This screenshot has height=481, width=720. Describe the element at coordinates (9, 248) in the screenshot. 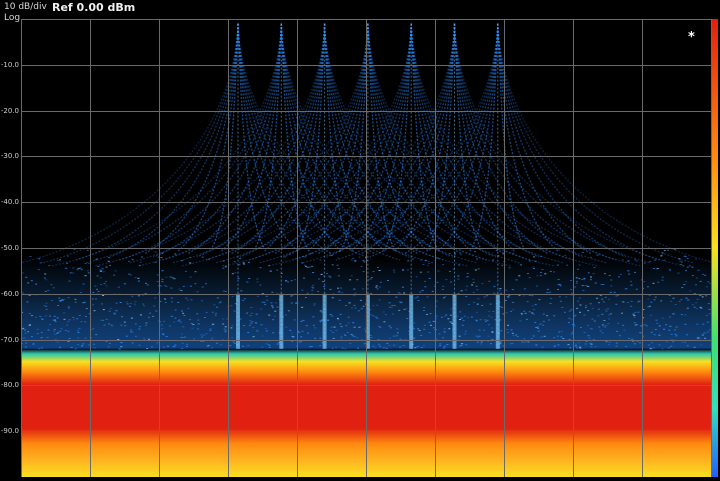

I see `y-axis-tick-label: -50.0` at that location.